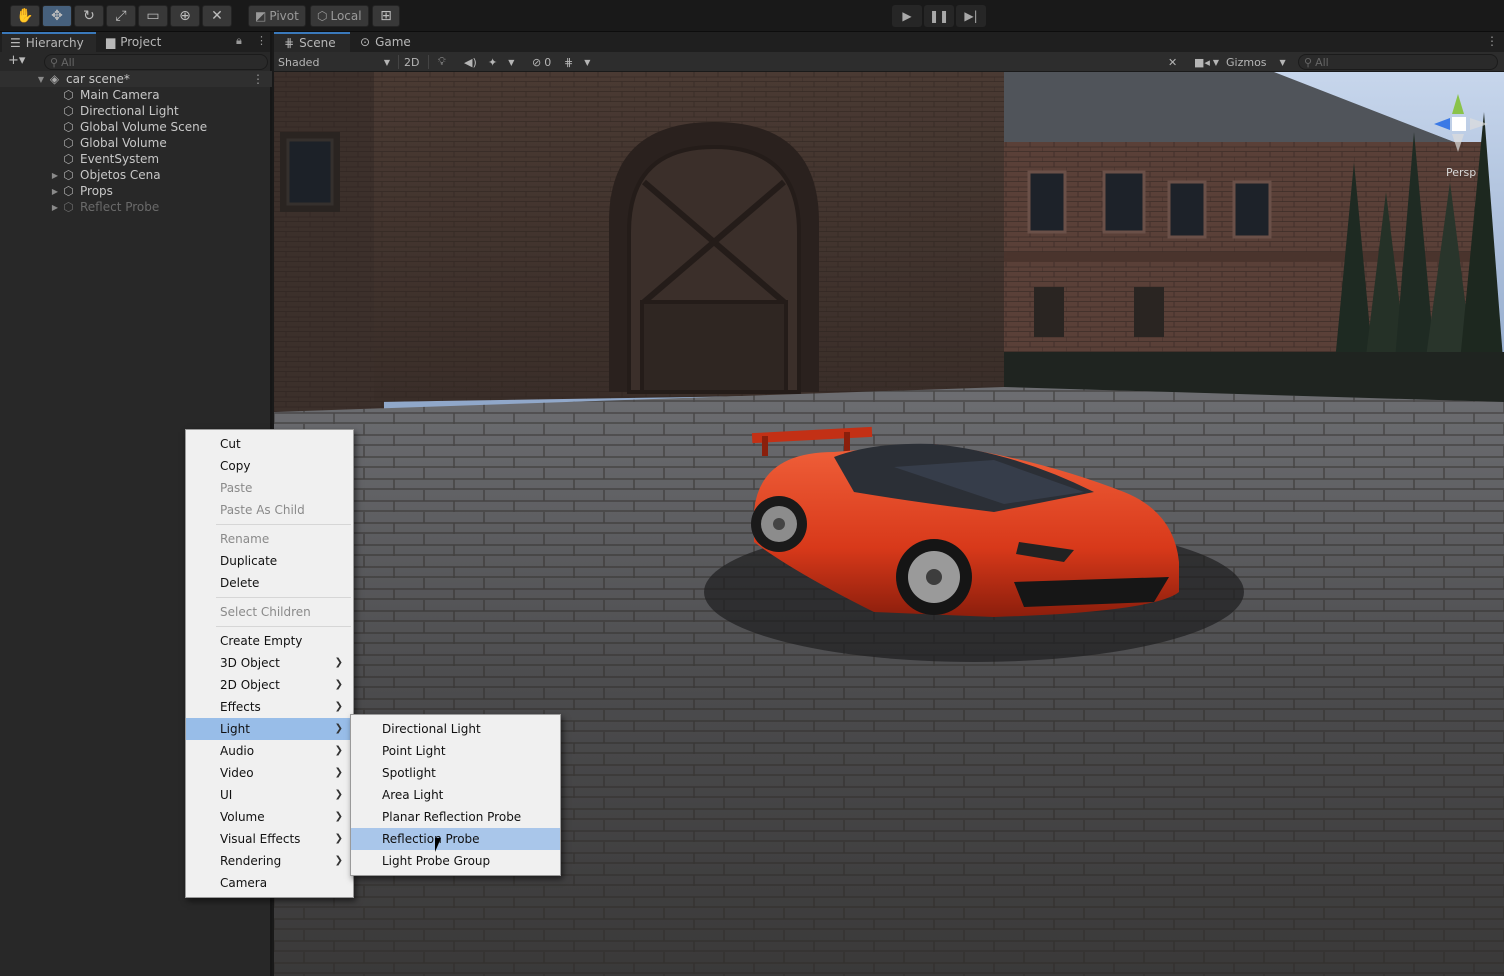  I want to click on menu-item: Select Children, so click(269, 612).